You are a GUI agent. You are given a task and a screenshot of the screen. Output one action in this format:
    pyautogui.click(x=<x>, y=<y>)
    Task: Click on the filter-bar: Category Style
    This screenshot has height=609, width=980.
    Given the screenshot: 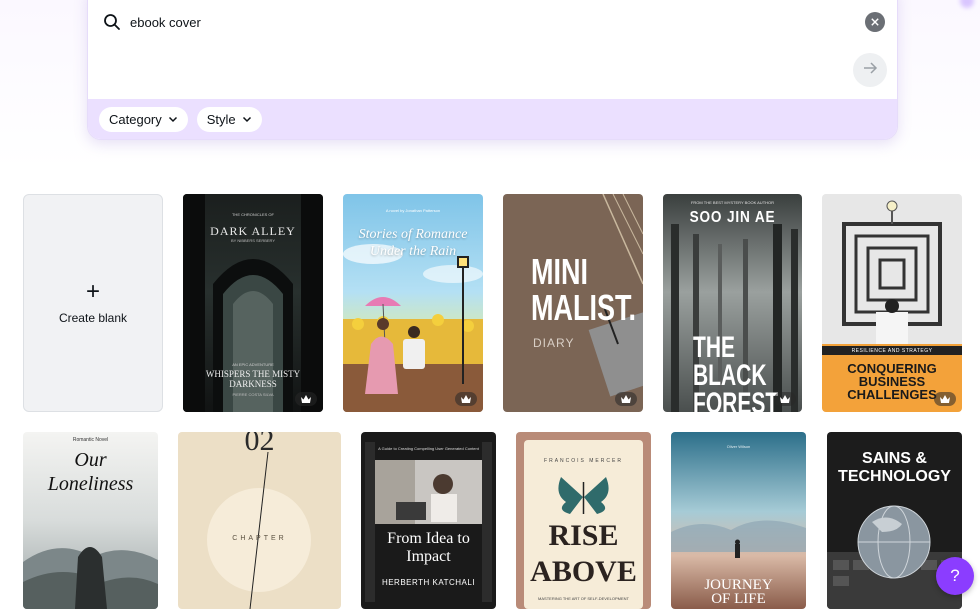 What is the action you would take?
    pyautogui.click(x=492, y=119)
    